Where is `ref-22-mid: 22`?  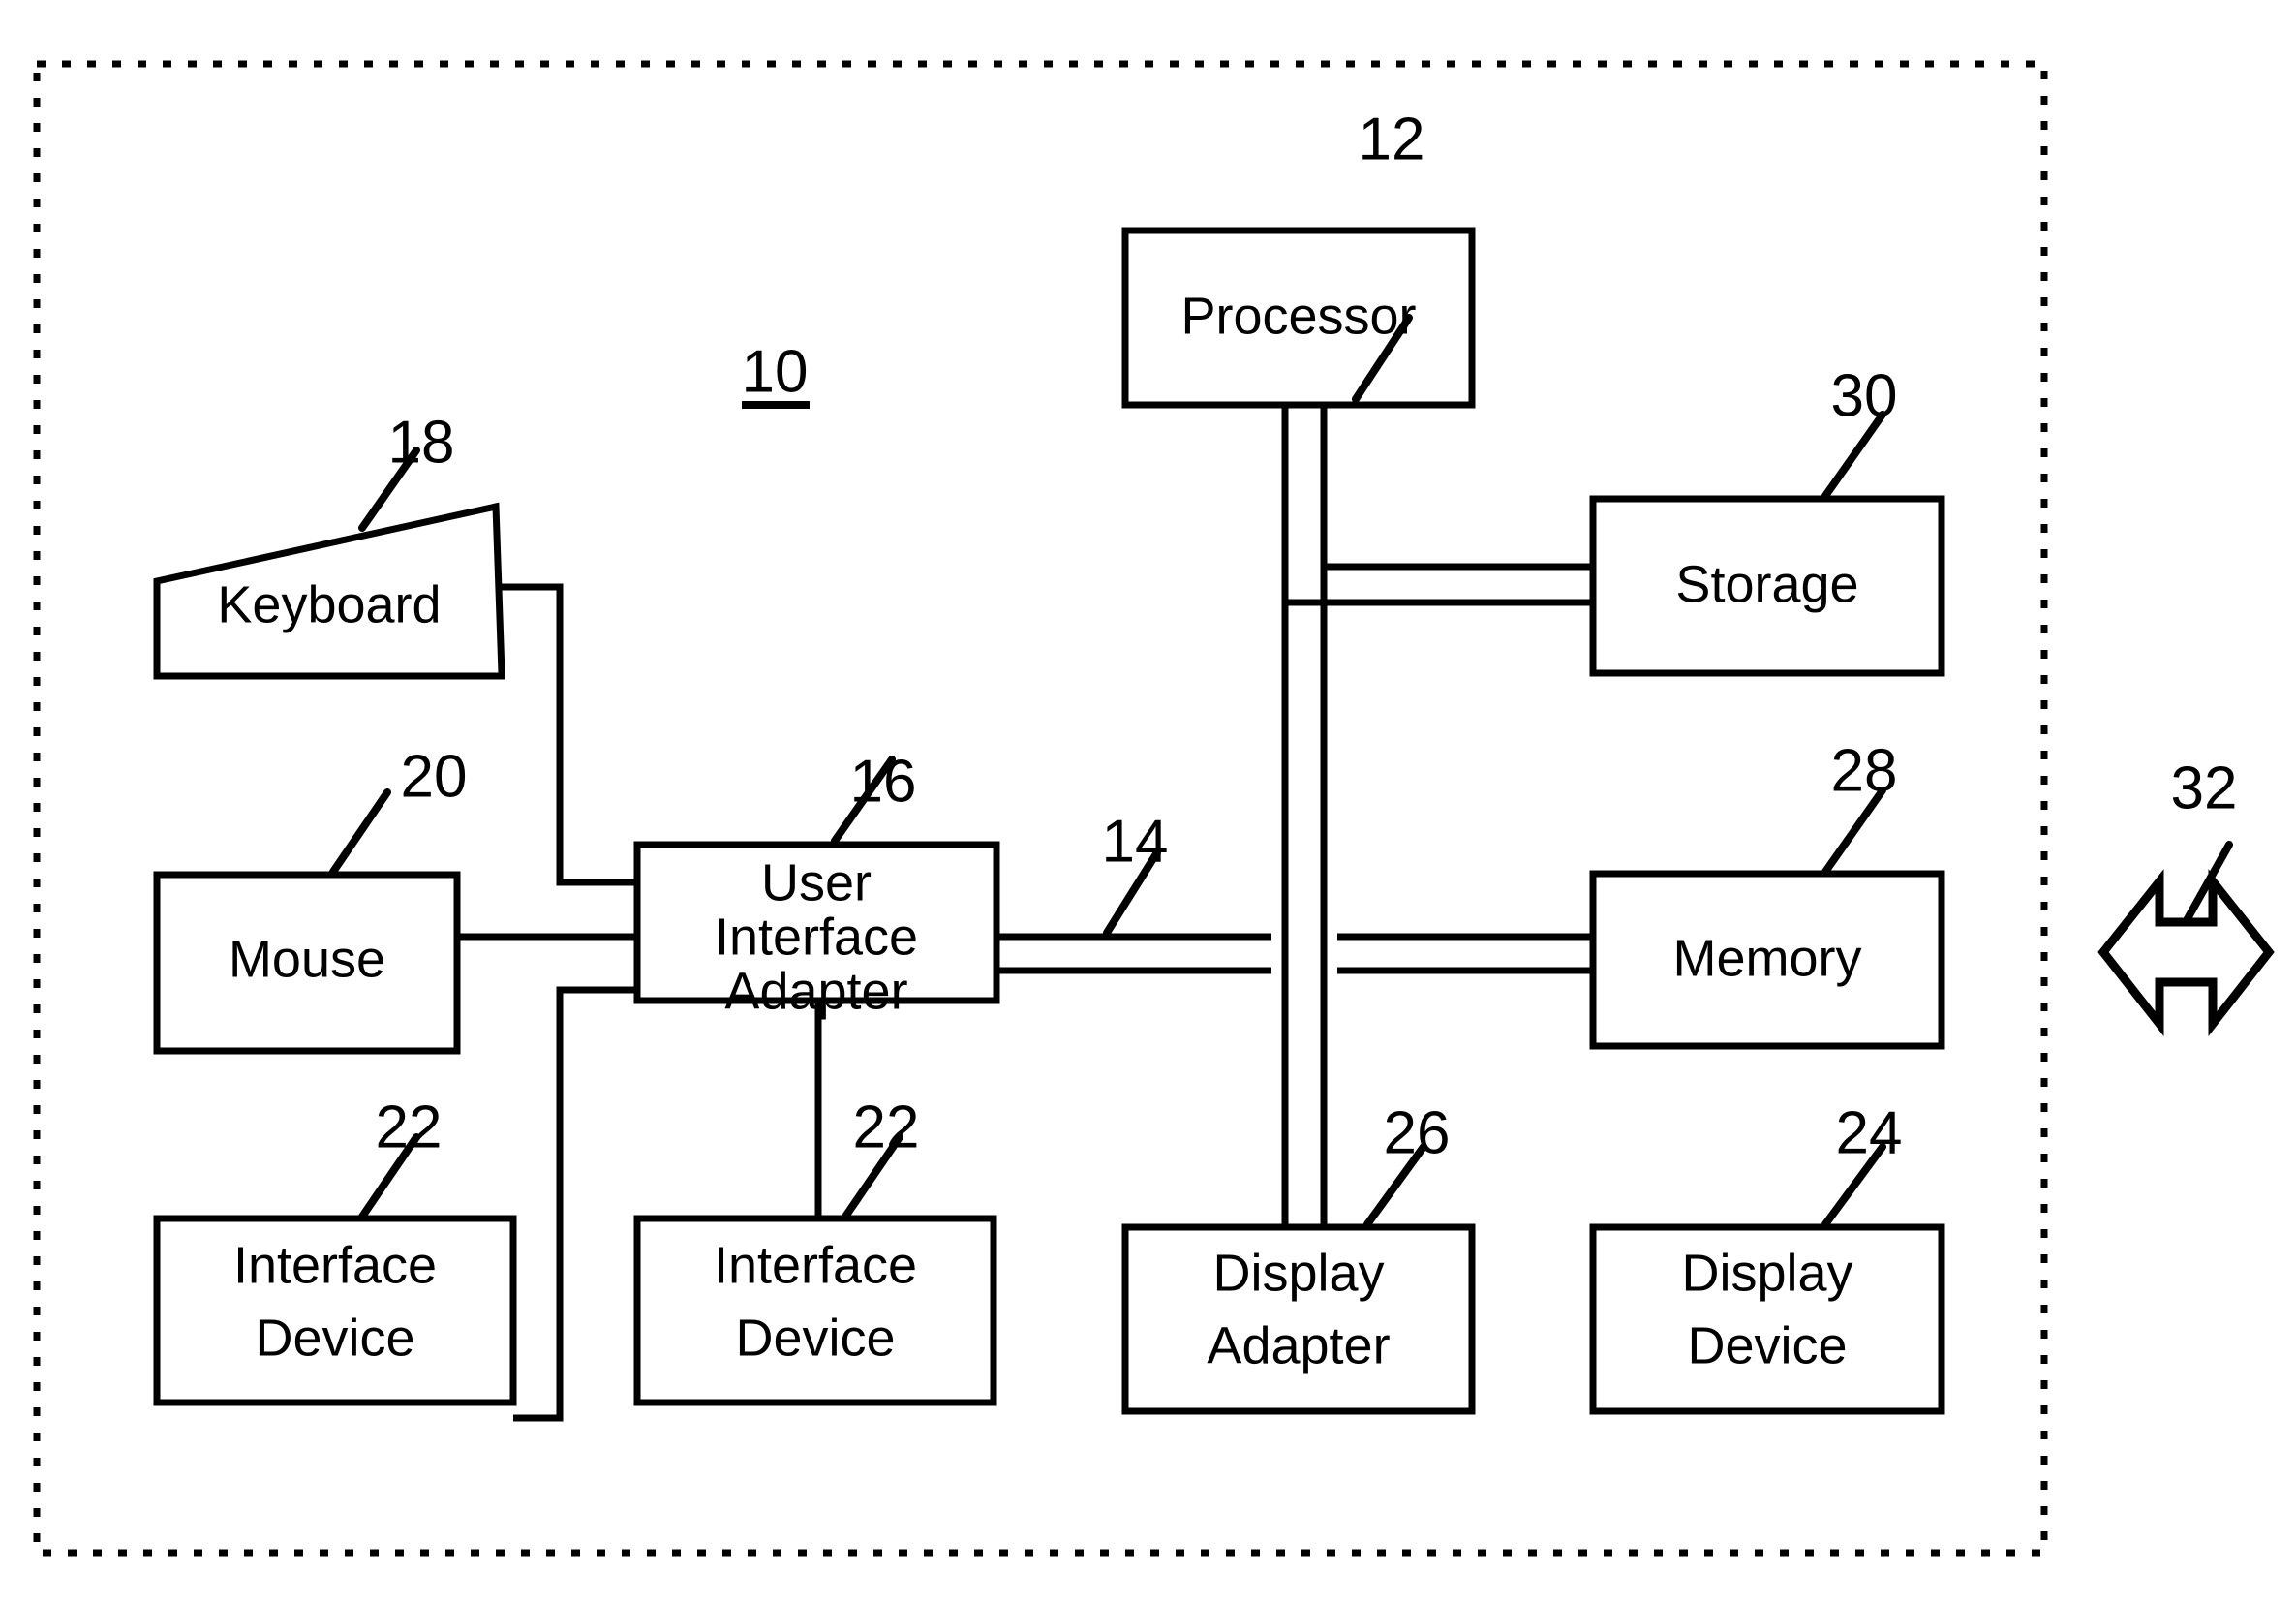
ref-22-mid: 22 is located at coordinates (886, 1127).